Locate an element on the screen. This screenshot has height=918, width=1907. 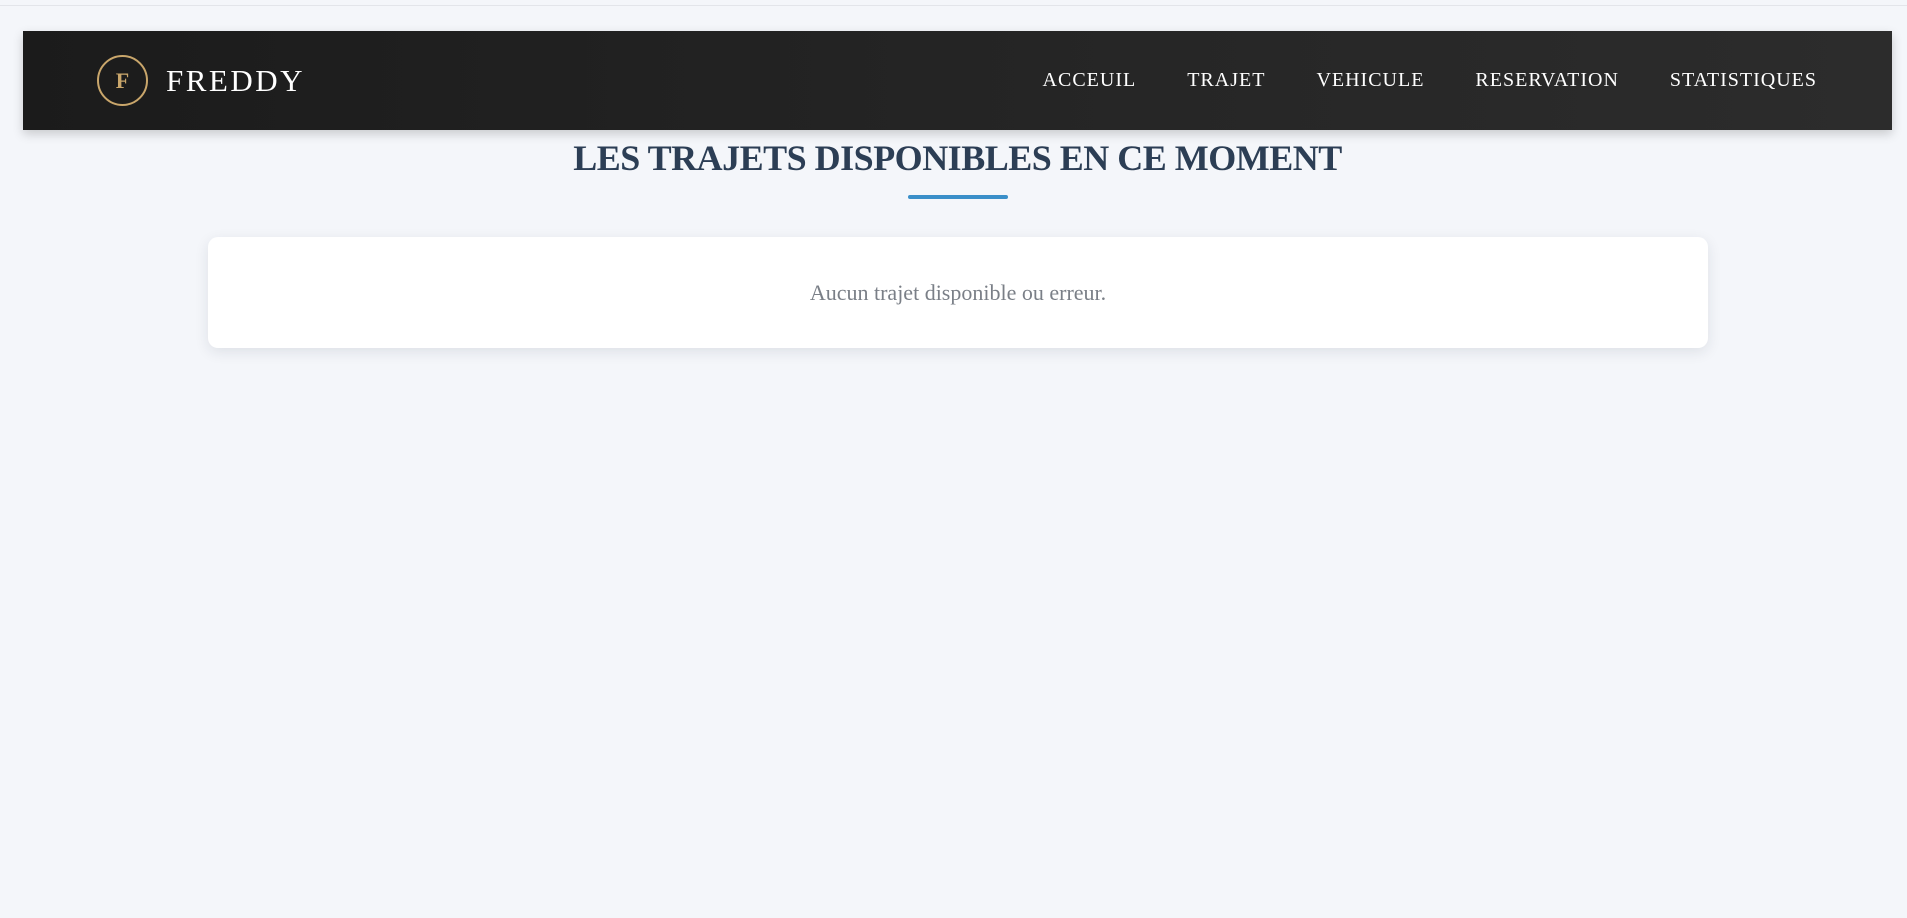
brand-logo: F FREDDY is located at coordinates (201, 80).